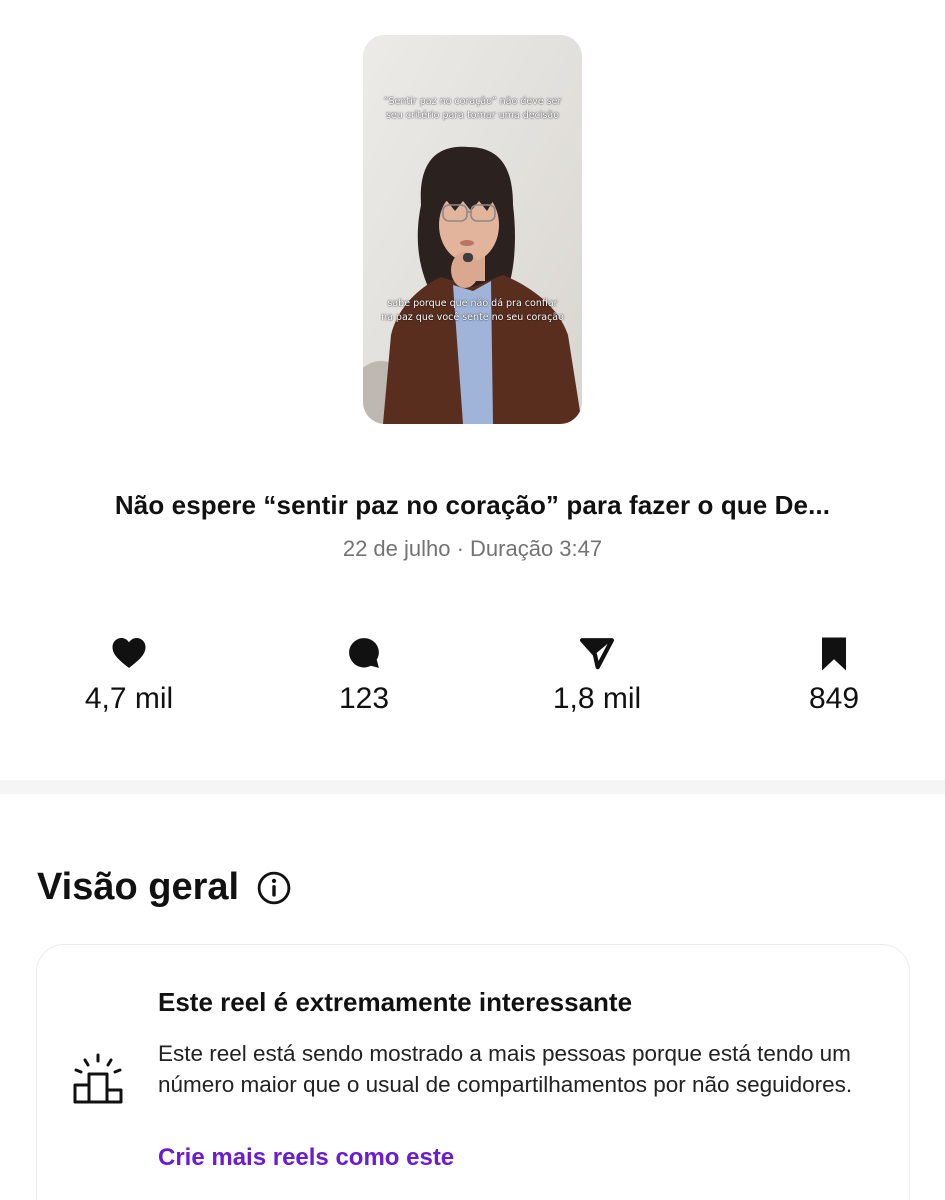 The height and width of the screenshot is (1200, 945). I want to click on heart-icon, so click(129, 655).